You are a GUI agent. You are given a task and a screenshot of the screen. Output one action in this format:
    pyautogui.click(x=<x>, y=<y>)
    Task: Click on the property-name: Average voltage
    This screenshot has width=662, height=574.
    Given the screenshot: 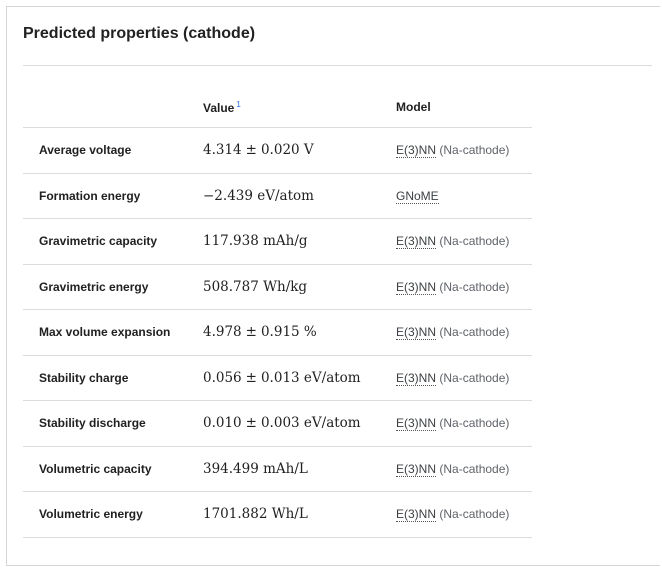 What is the action you would take?
    pyautogui.click(x=85, y=150)
    